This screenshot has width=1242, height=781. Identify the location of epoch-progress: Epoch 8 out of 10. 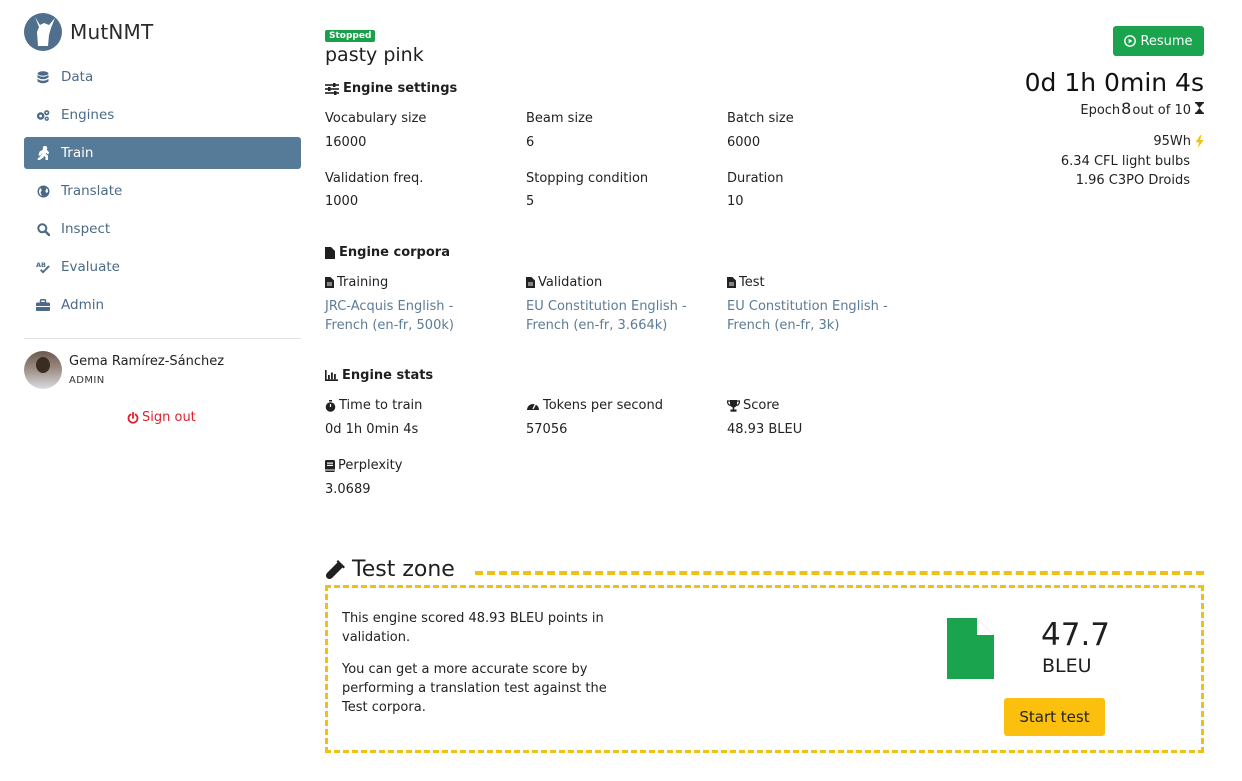
(1142, 108).